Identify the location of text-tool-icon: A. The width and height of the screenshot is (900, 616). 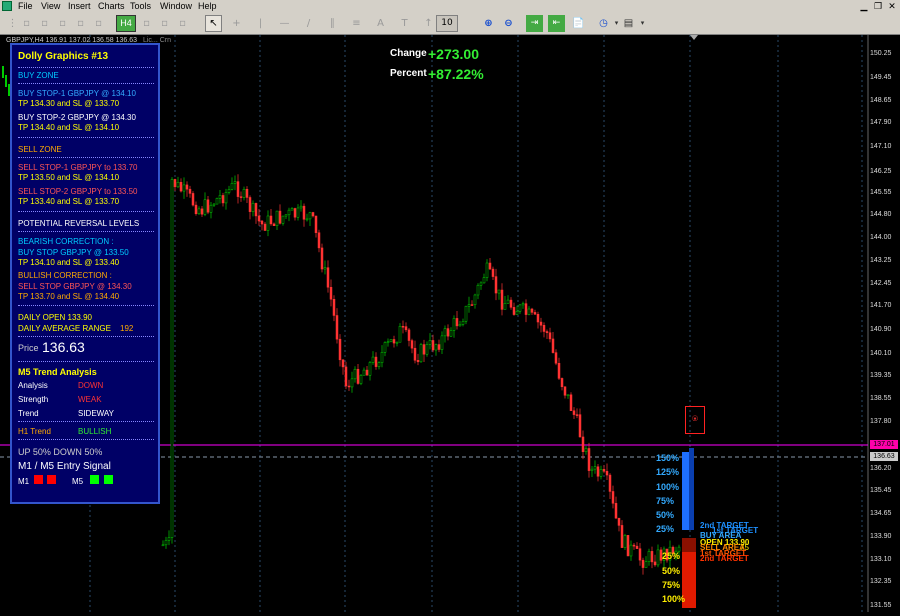
(380, 23).